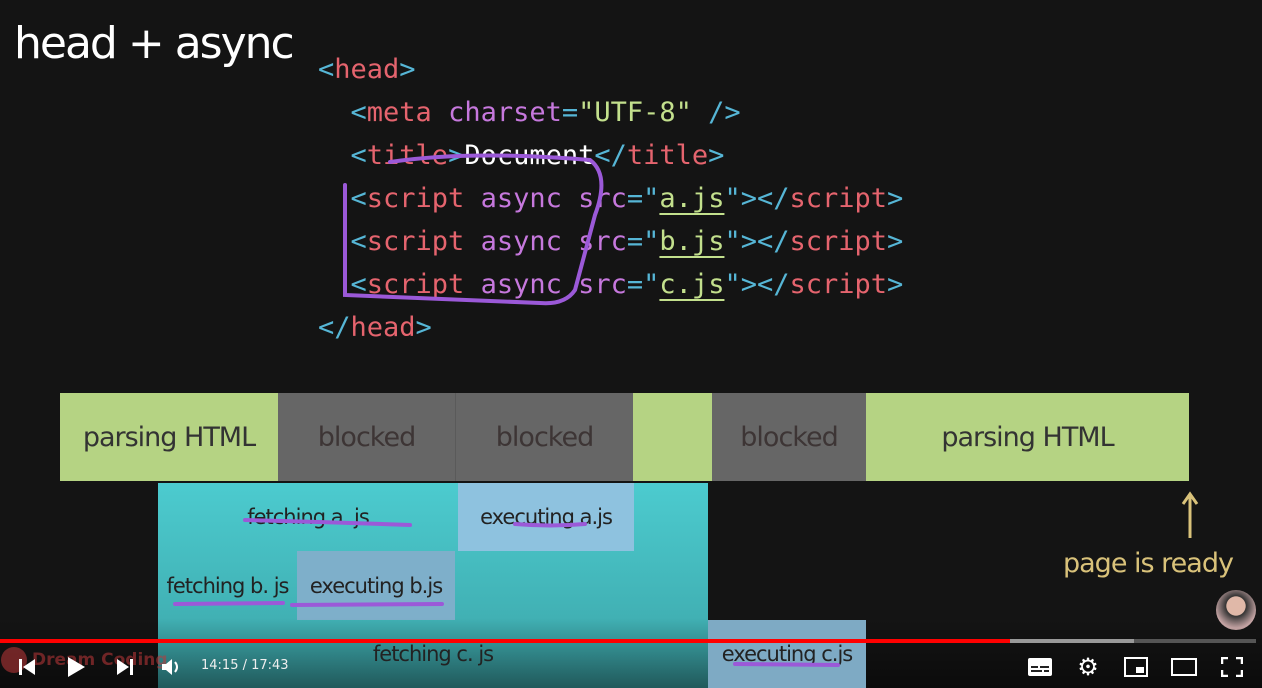  I want to click on next-button, so click(125, 667).